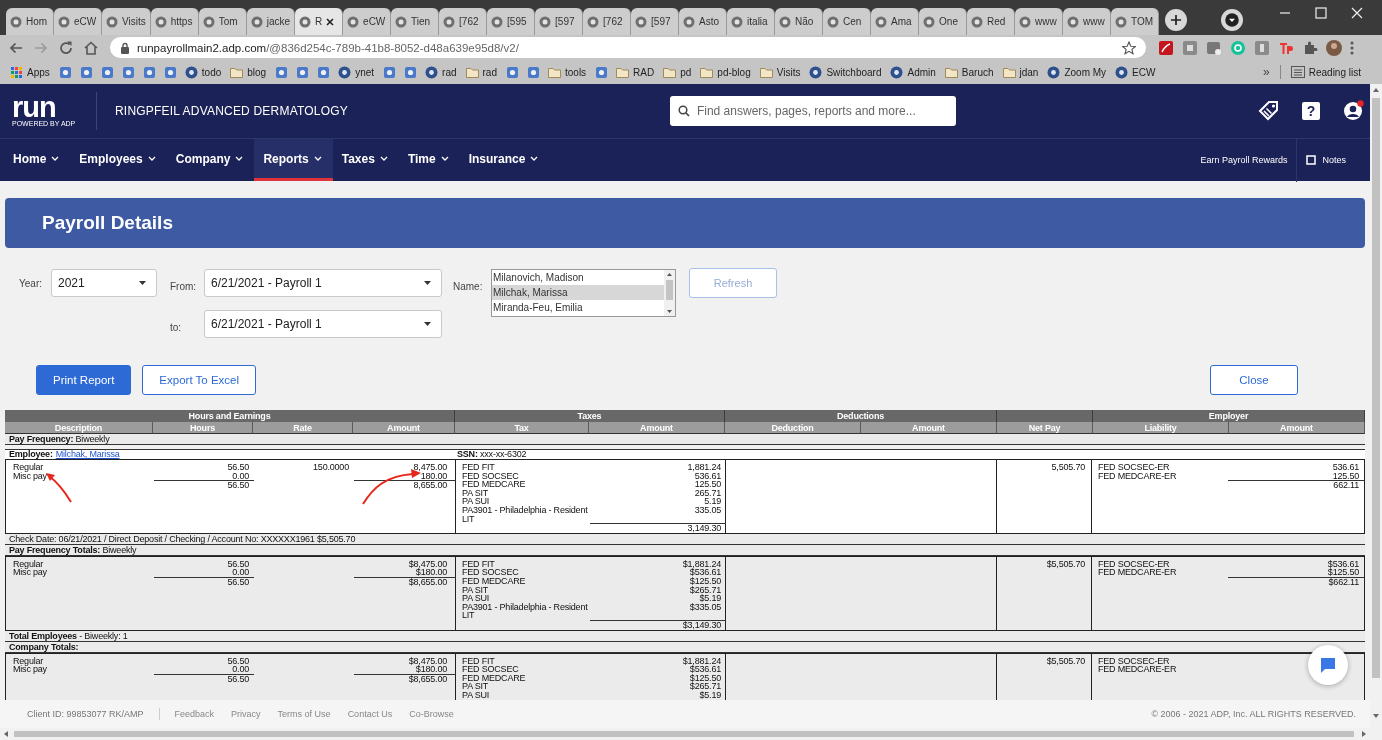 The image size is (1382, 740). What do you see at coordinates (1326, 160) in the screenshot?
I see `notes-button: Notes` at bounding box center [1326, 160].